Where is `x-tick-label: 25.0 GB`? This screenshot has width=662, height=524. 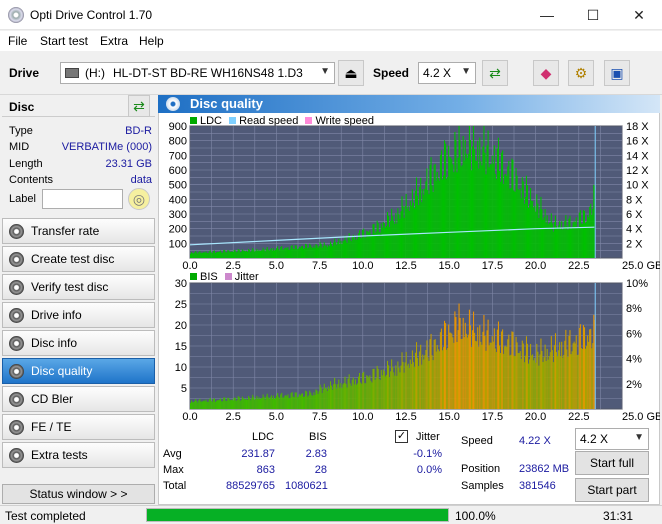
x-tick-label: 25.0 GB is located at coordinates (641, 266).